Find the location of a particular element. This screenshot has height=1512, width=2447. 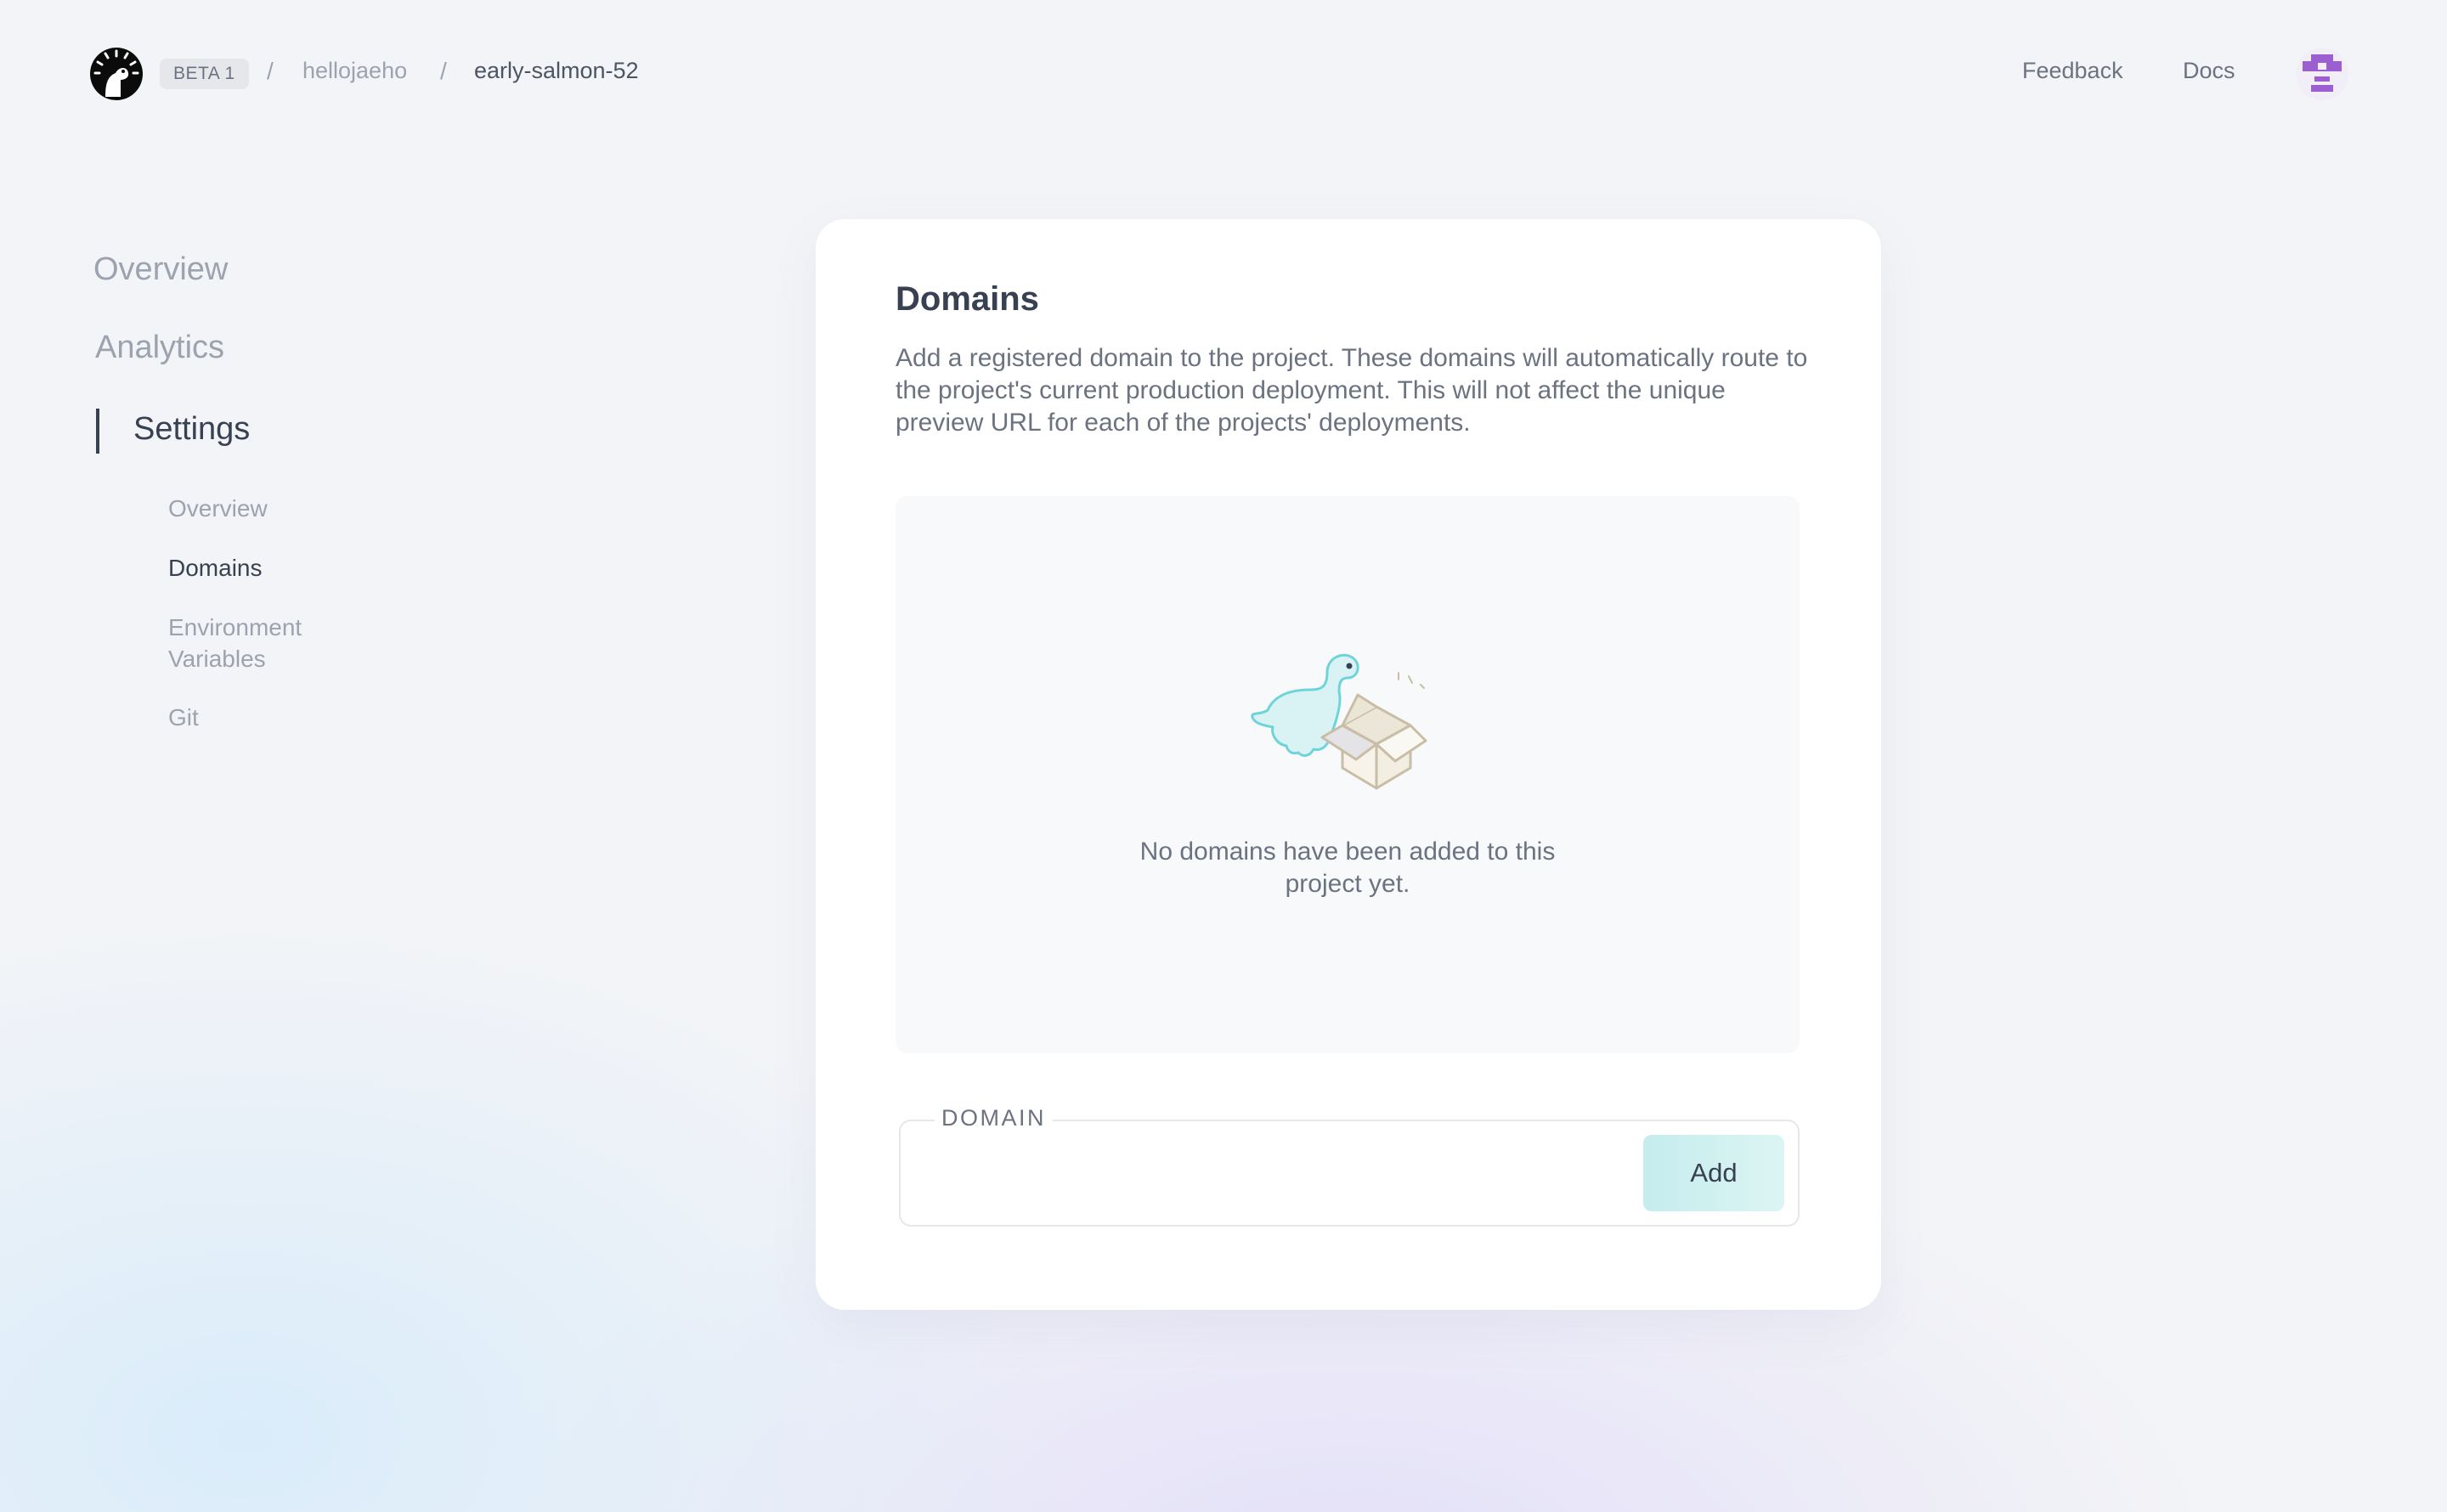

sidebar-item-settings: Settings is located at coordinates (191, 429).